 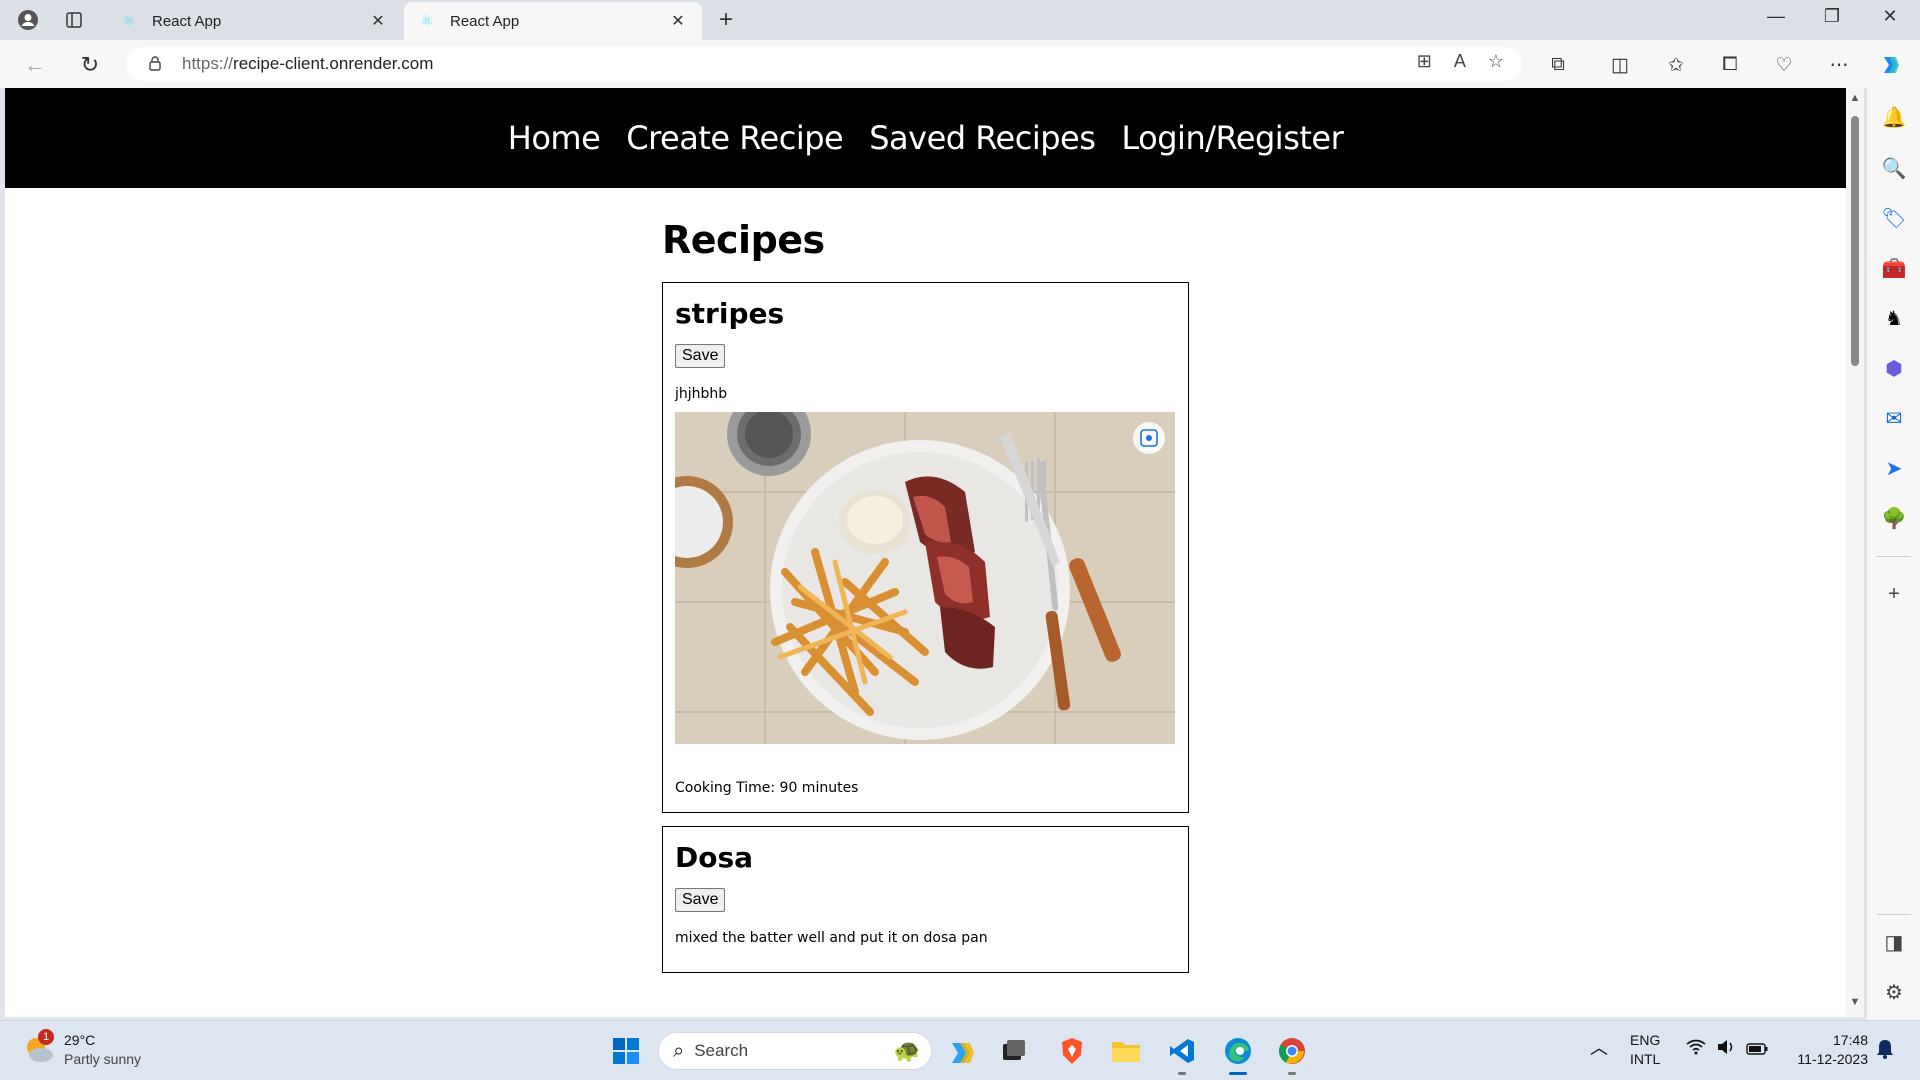 What do you see at coordinates (208, 63) in the screenshot?
I see `url-scheme: https://` at bounding box center [208, 63].